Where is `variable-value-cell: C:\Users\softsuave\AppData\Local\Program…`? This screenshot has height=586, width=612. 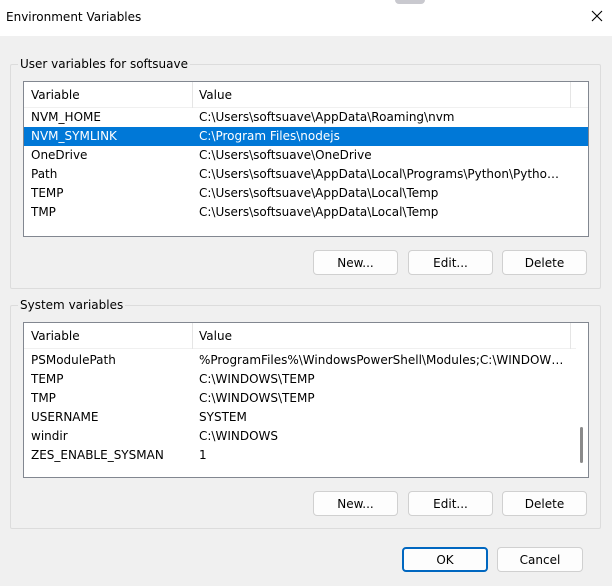
variable-value-cell: C:\Users\softsuave\AppData\Local\Program… is located at coordinates (382, 174).